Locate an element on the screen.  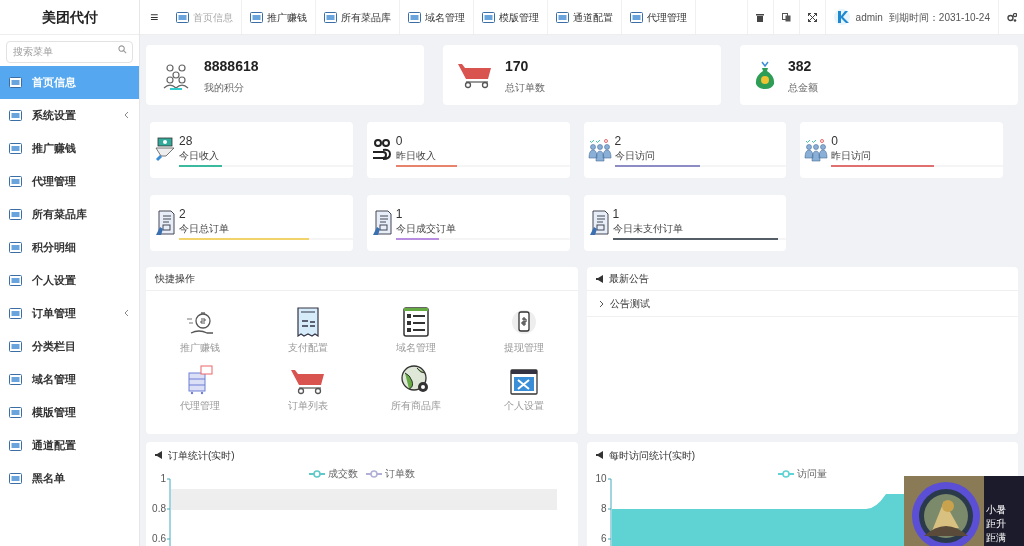
stat-label: 昨日访问 is located at coordinates (851, 155).